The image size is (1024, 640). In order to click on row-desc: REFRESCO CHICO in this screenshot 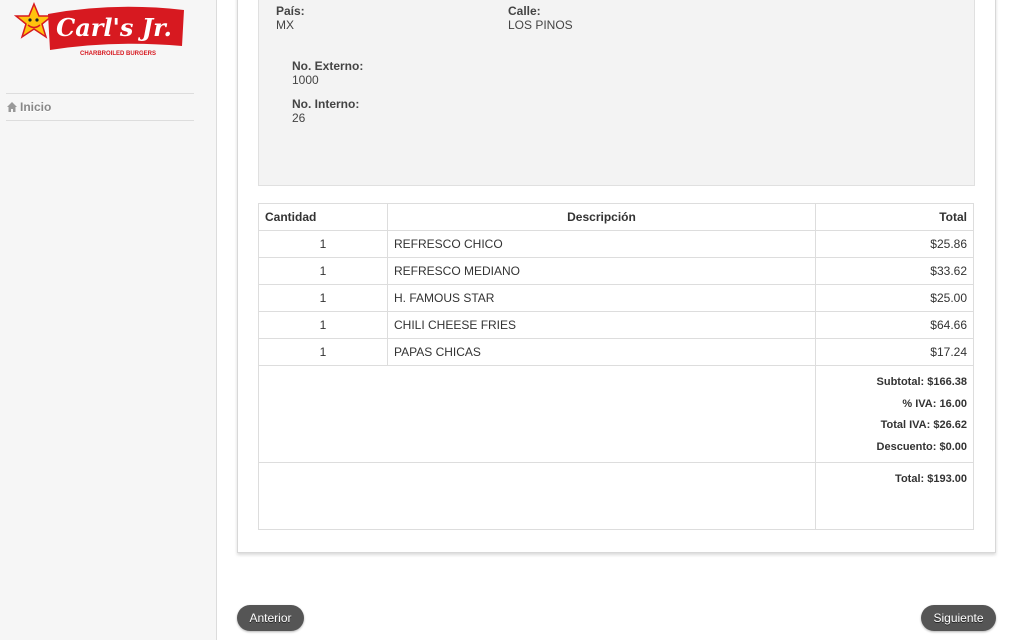, I will do `click(601, 244)`.